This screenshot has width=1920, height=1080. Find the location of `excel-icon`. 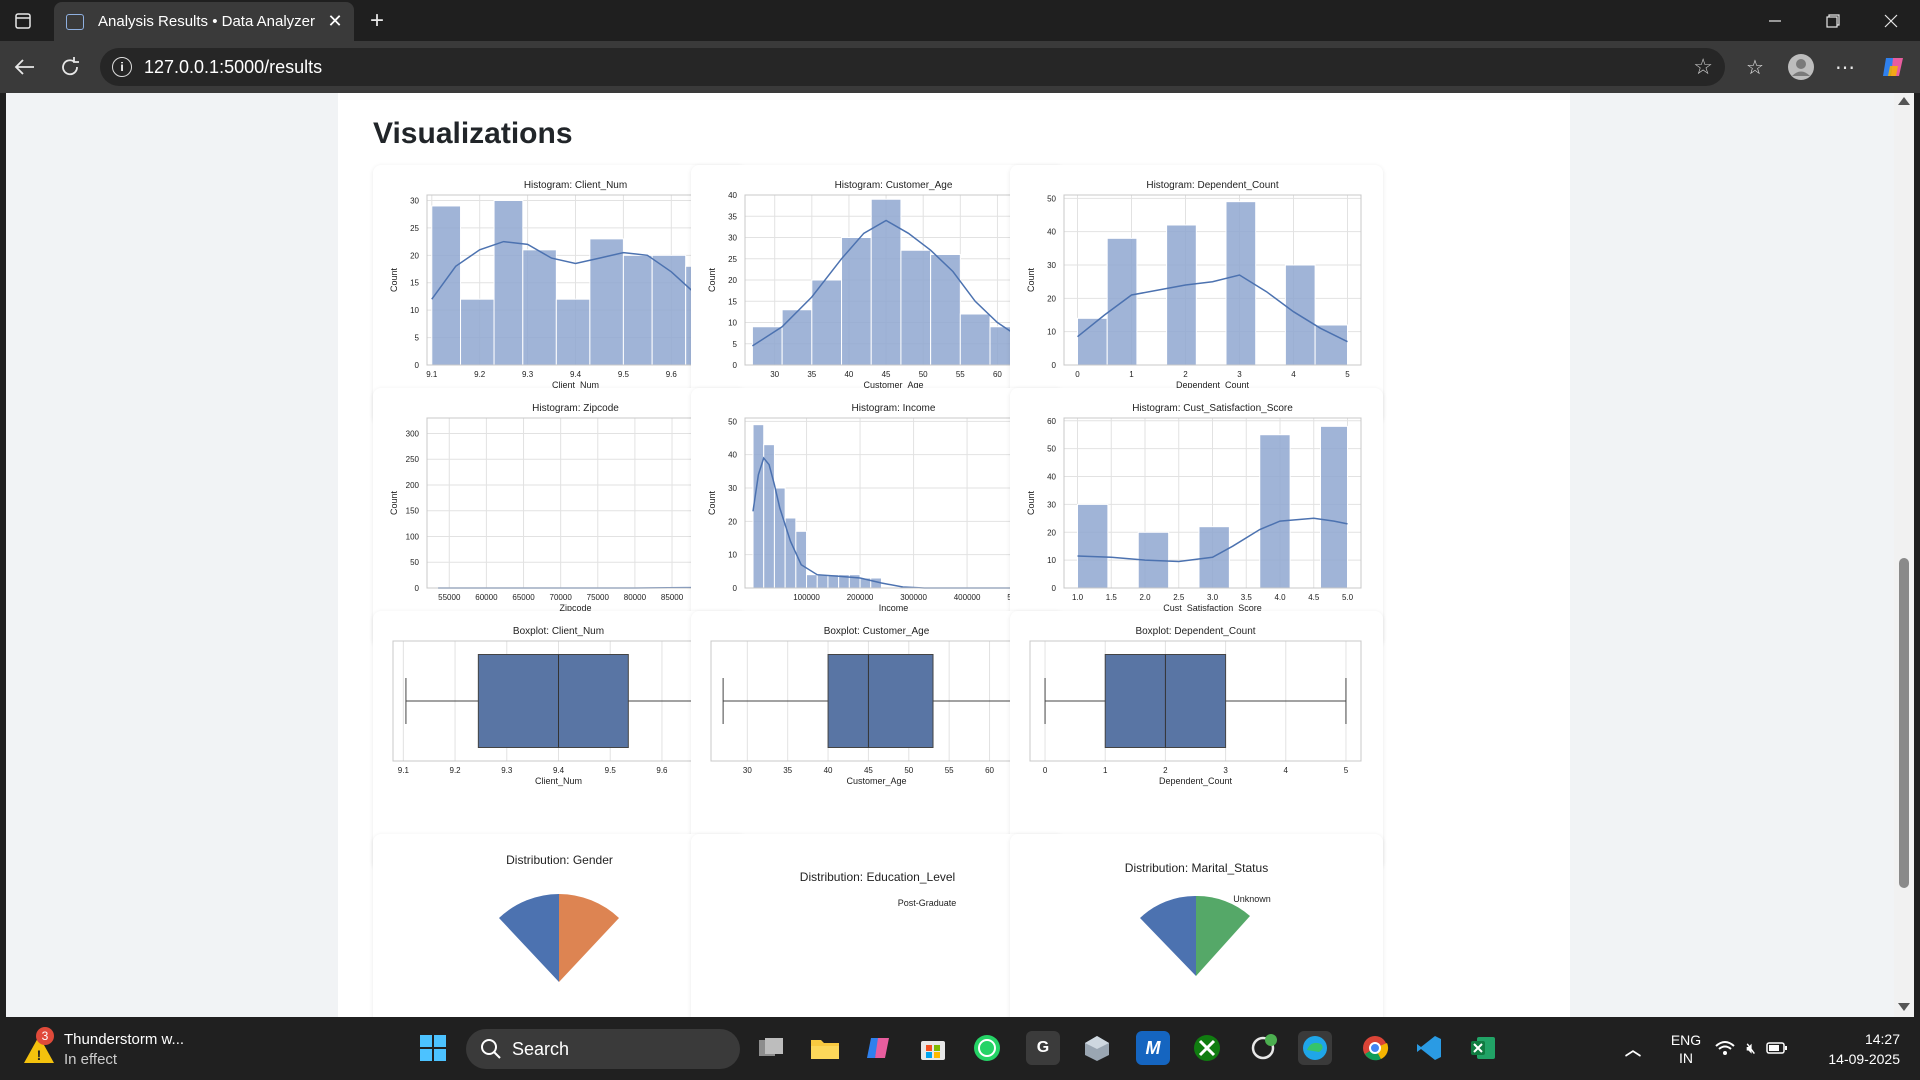

excel-icon is located at coordinates (1483, 1048).